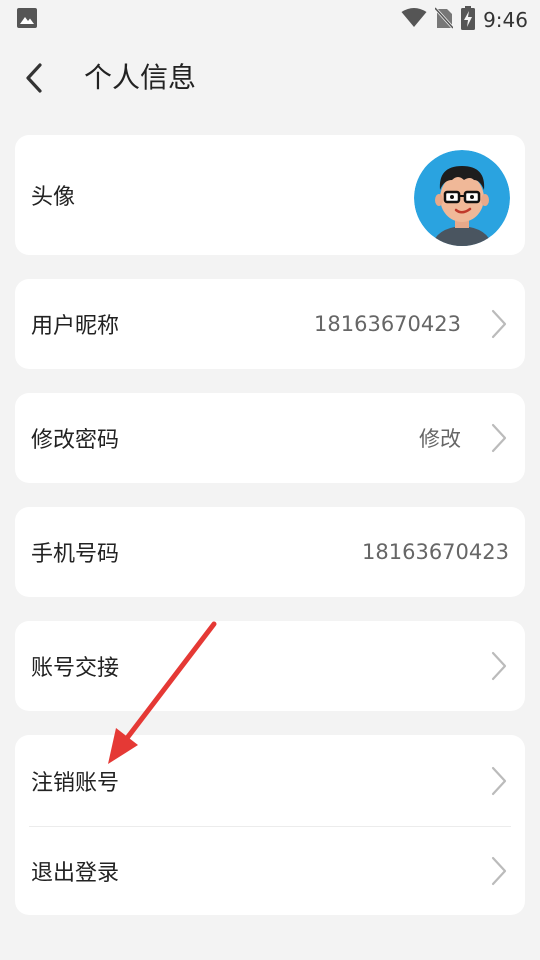 This screenshot has width=540, height=960. What do you see at coordinates (75, 668) in the screenshot?
I see `account-handover-label: 账号交接` at bounding box center [75, 668].